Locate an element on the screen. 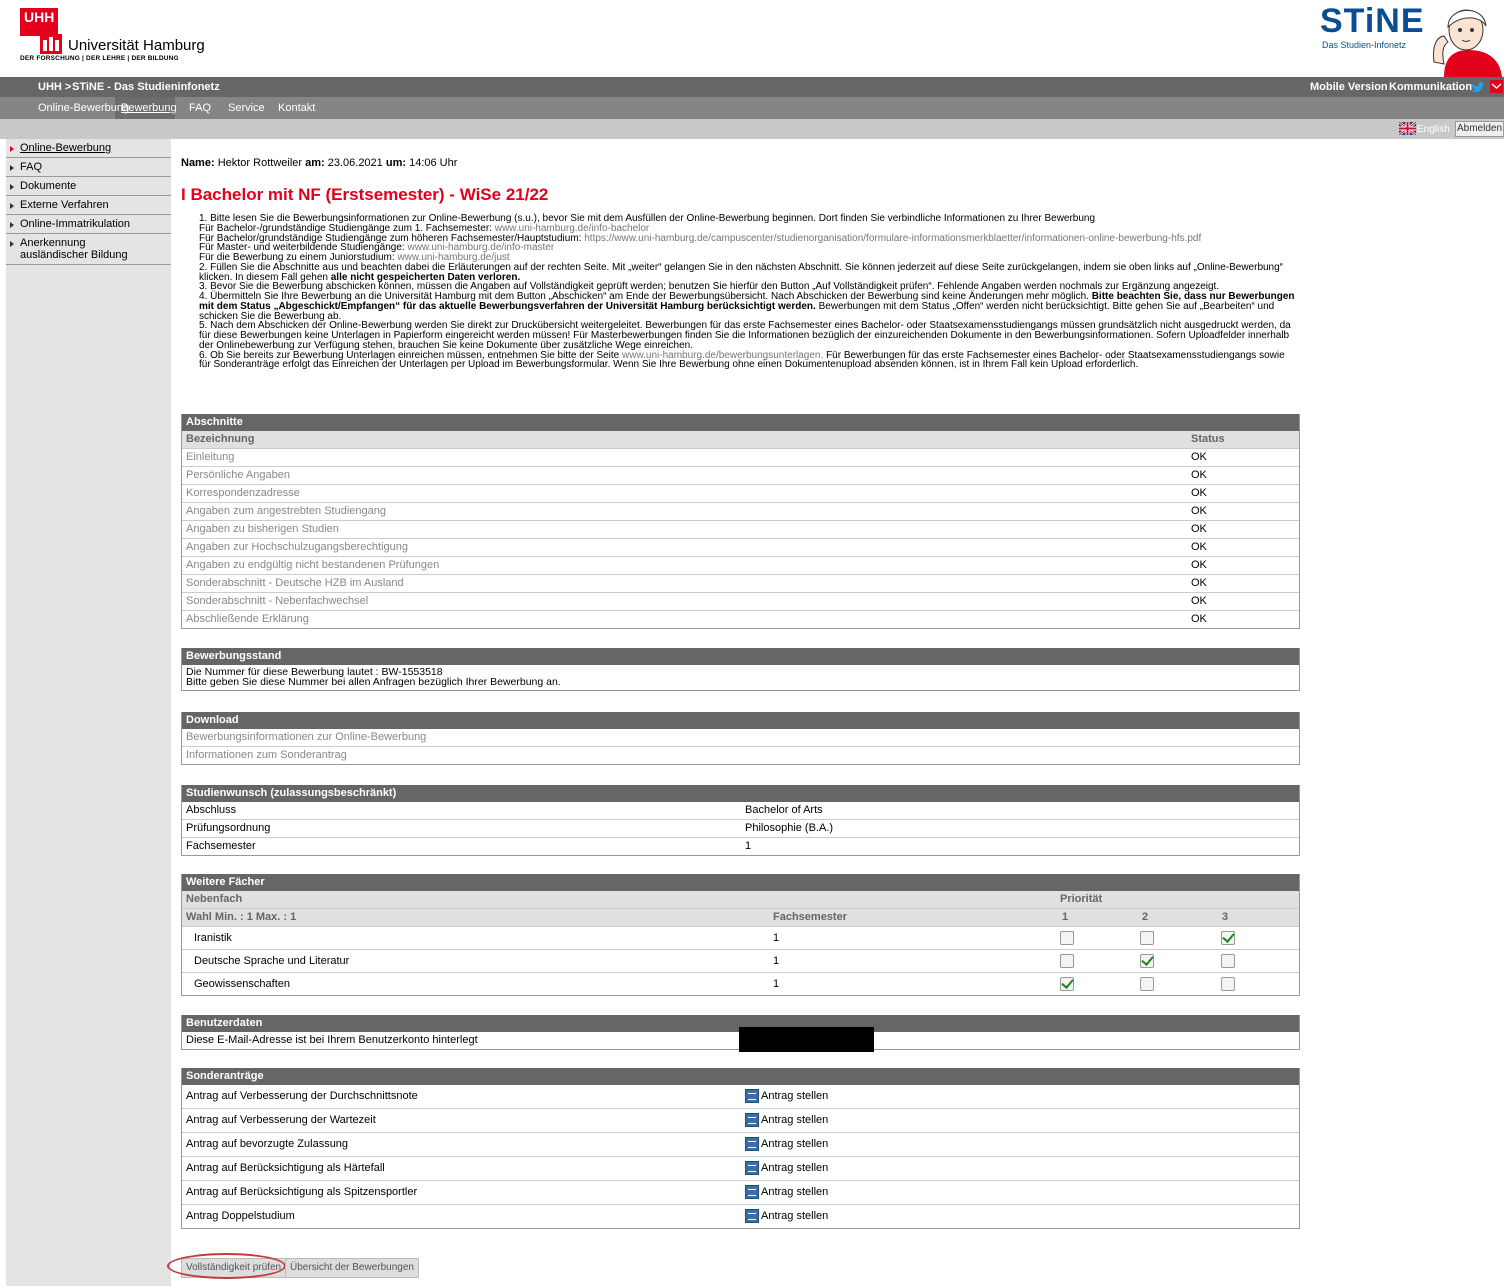 This screenshot has width=1504, height=1286. abschnitte-header: Abschnitte is located at coordinates (740, 422).